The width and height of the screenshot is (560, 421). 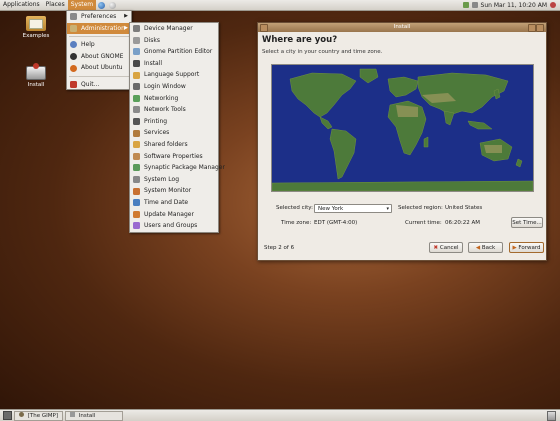 I want to click on desktop-icon-examples: Examples, so click(x=36, y=27).